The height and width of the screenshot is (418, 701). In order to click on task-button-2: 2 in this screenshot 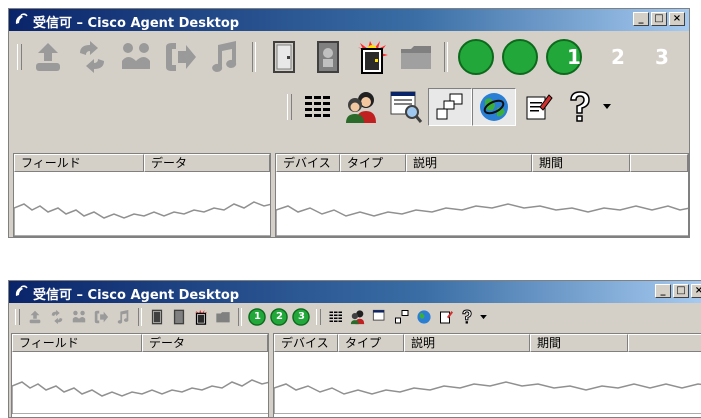, I will do `click(279, 317)`.